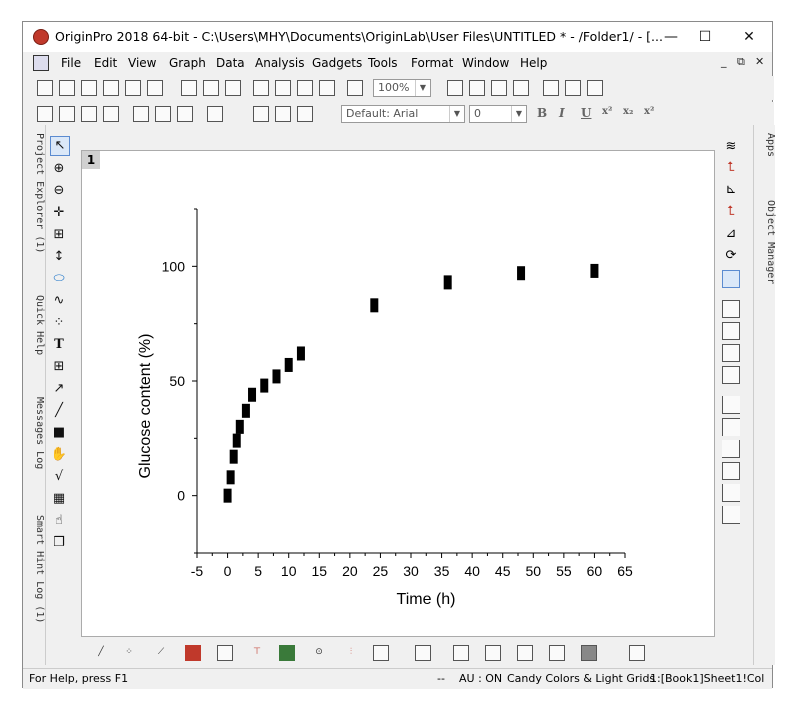  What do you see at coordinates (731, 213) in the screenshot?
I see `rescale-x-icon: ⮤` at bounding box center [731, 213].